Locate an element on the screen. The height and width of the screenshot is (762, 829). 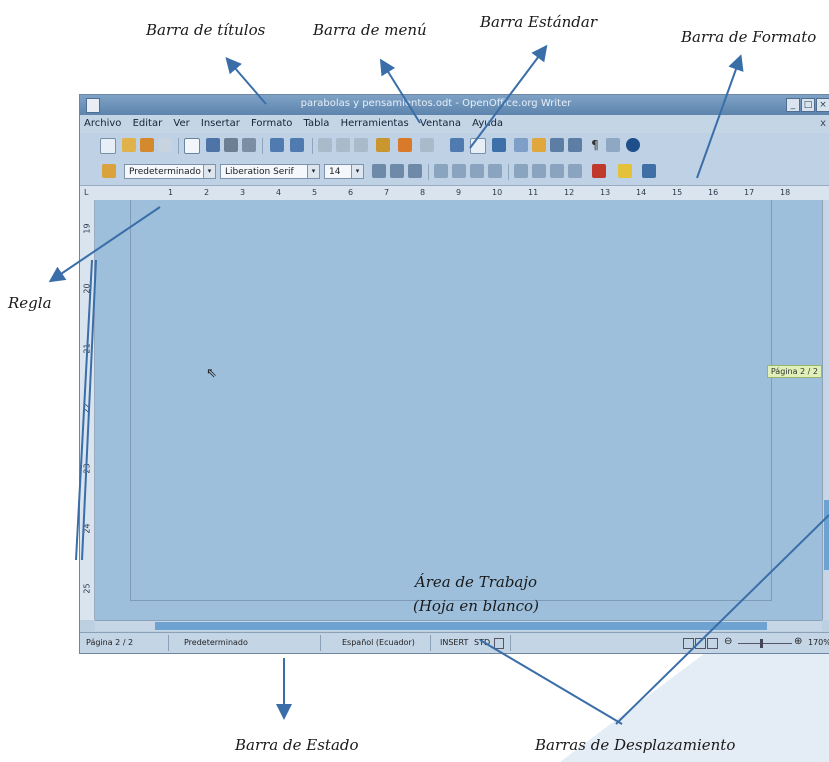
book-view-icon is located at coordinates (712, 643).